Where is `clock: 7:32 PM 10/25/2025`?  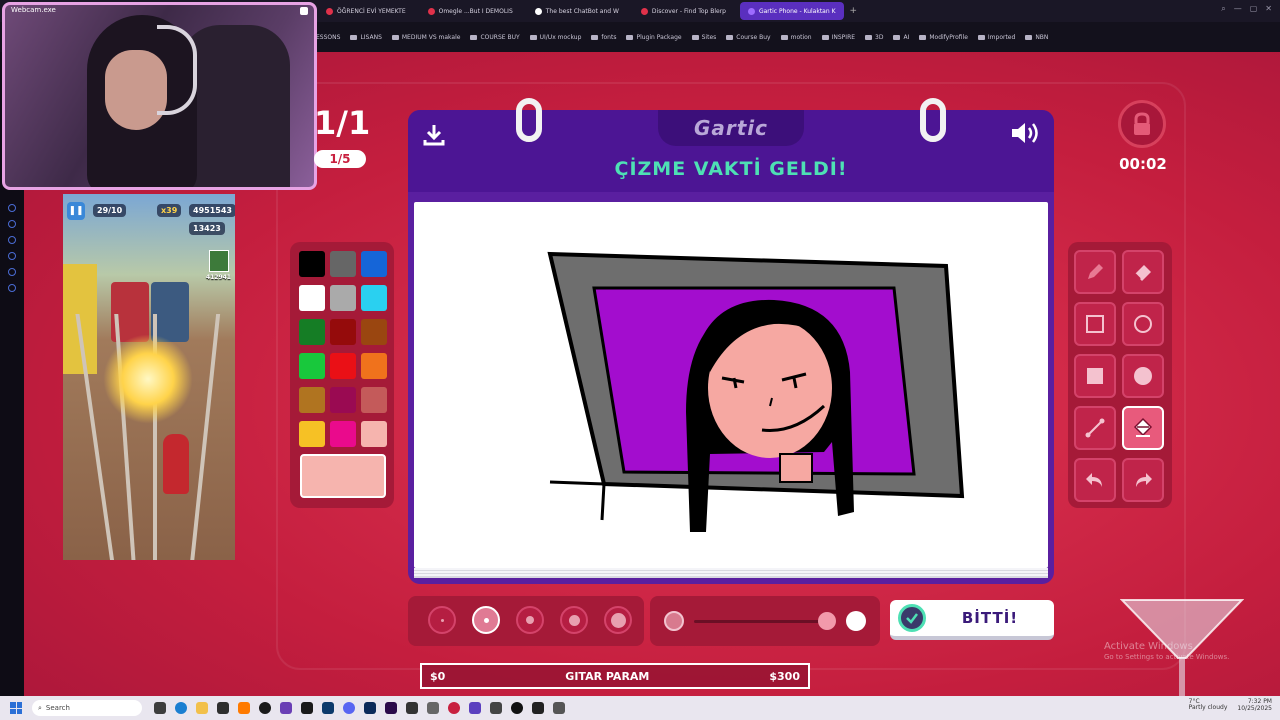 clock: 7:32 PM 10/25/2025 is located at coordinates (1254, 705).